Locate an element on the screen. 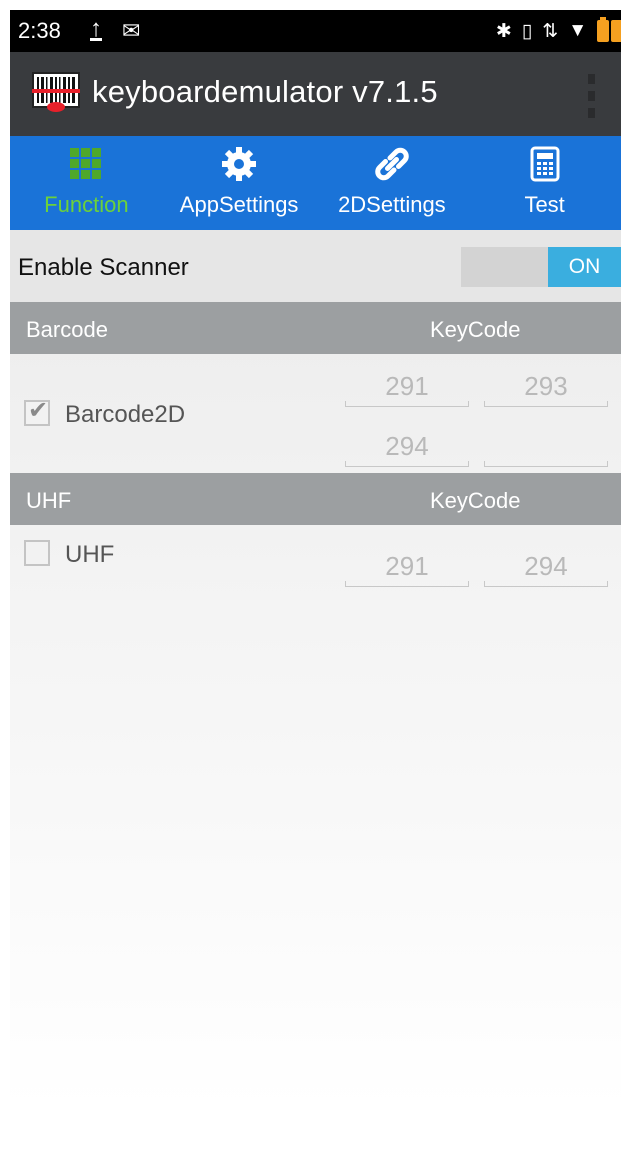  enable-scanner-toggle: ON is located at coordinates (541, 267).